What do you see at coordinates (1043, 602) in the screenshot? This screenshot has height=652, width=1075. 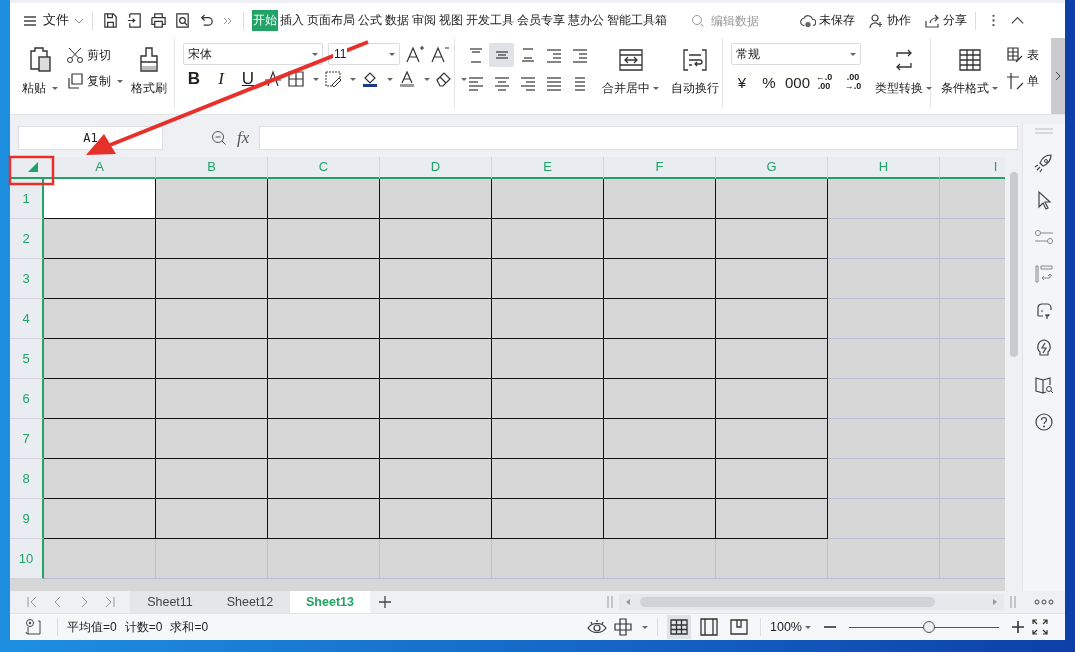 I see `more-icon` at bounding box center [1043, 602].